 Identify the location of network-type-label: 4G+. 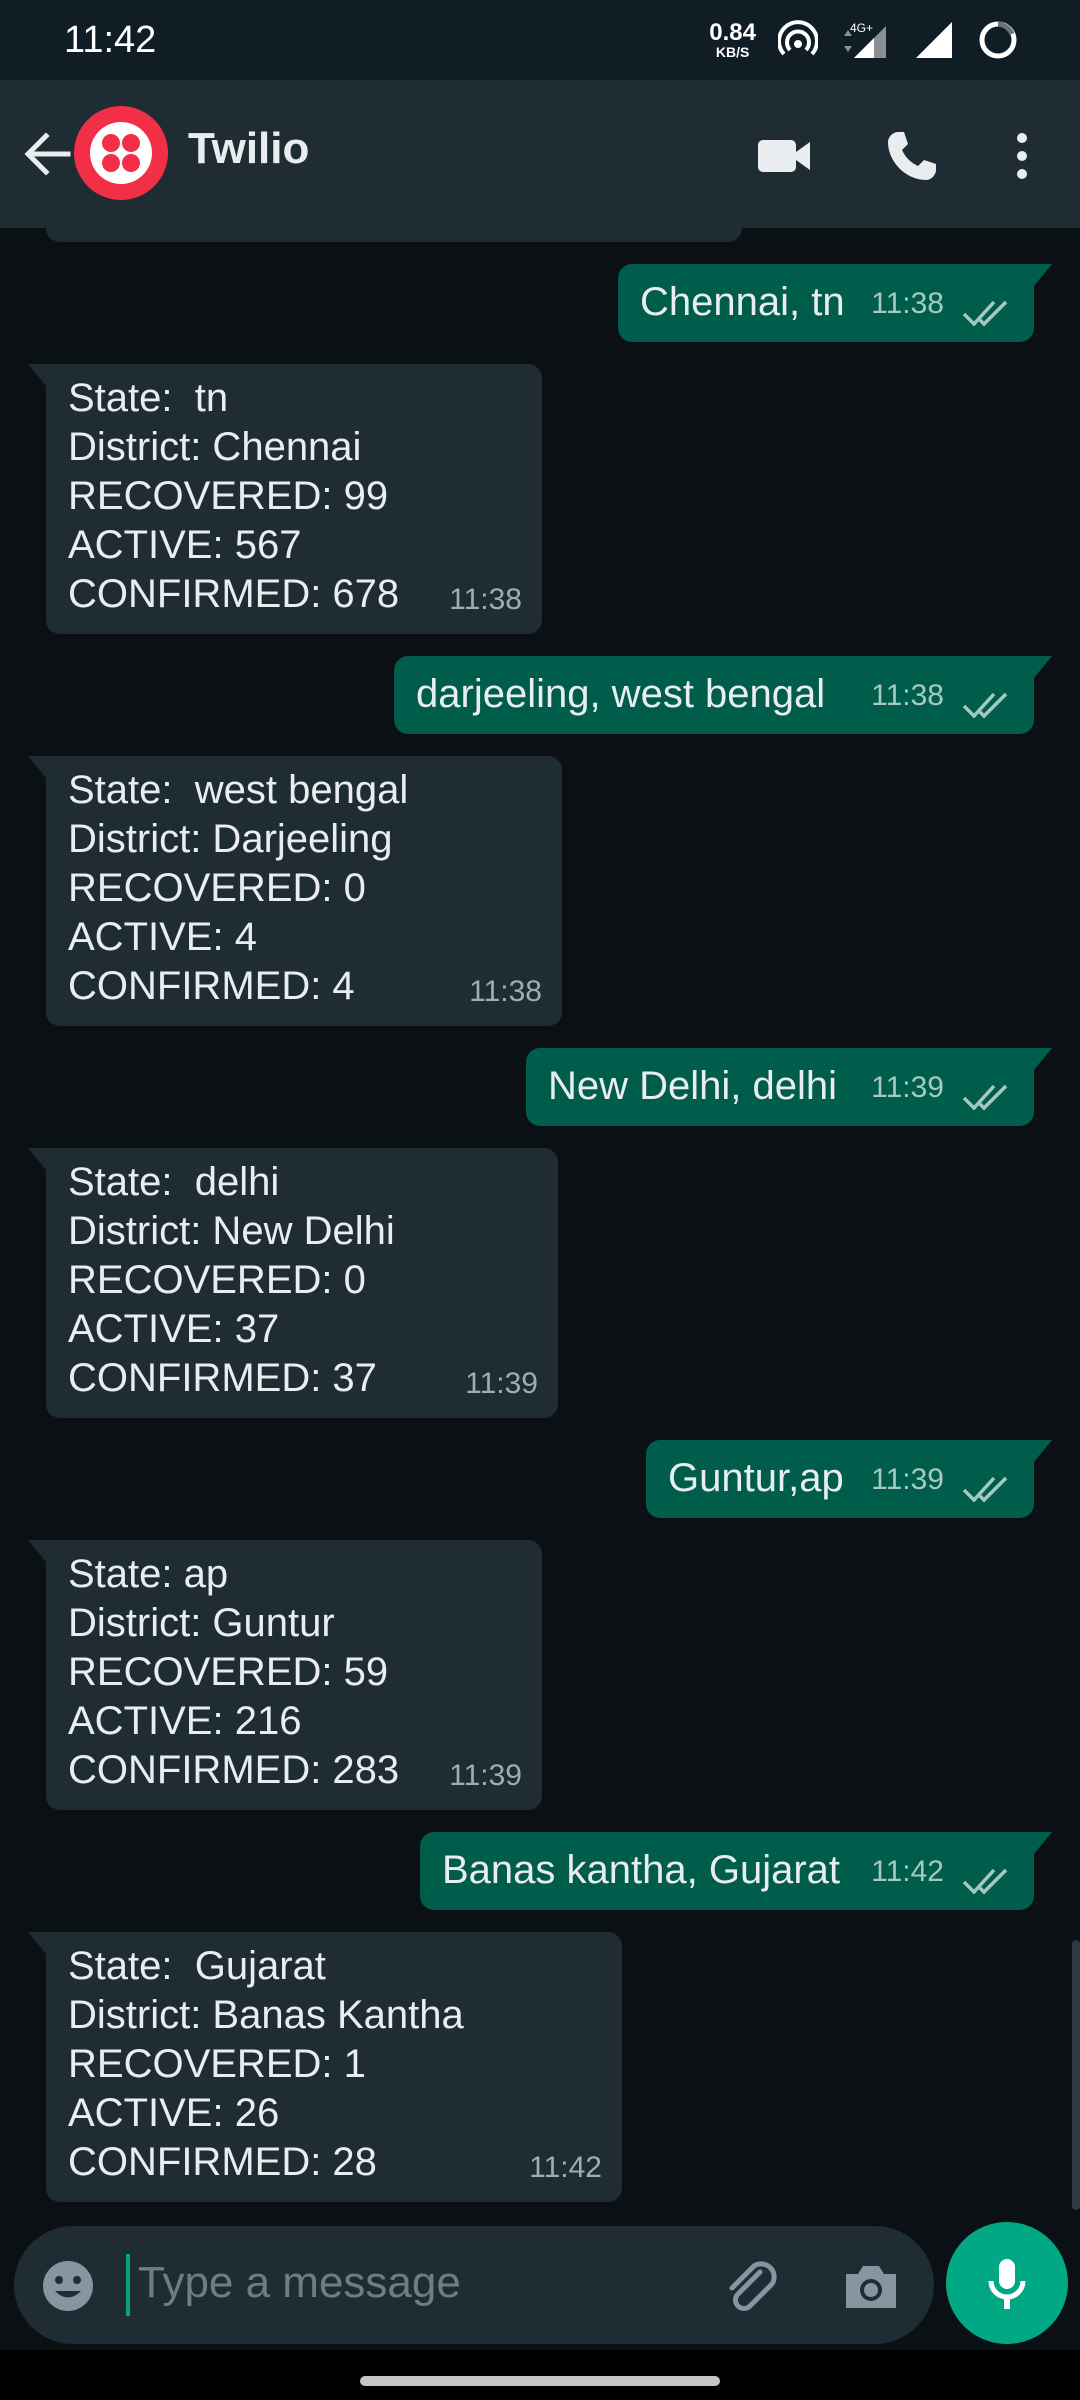
(861, 28).